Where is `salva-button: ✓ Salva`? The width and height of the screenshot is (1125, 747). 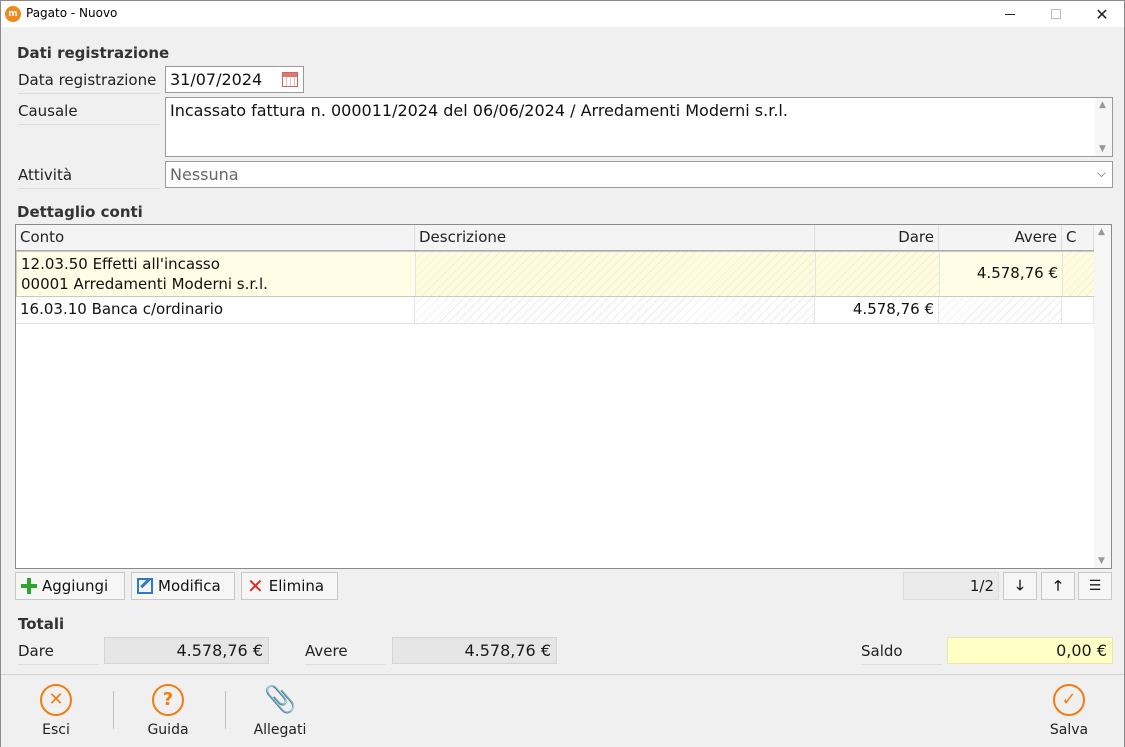
salva-button: ✓ Salva is located at coordinates (1069, 711).